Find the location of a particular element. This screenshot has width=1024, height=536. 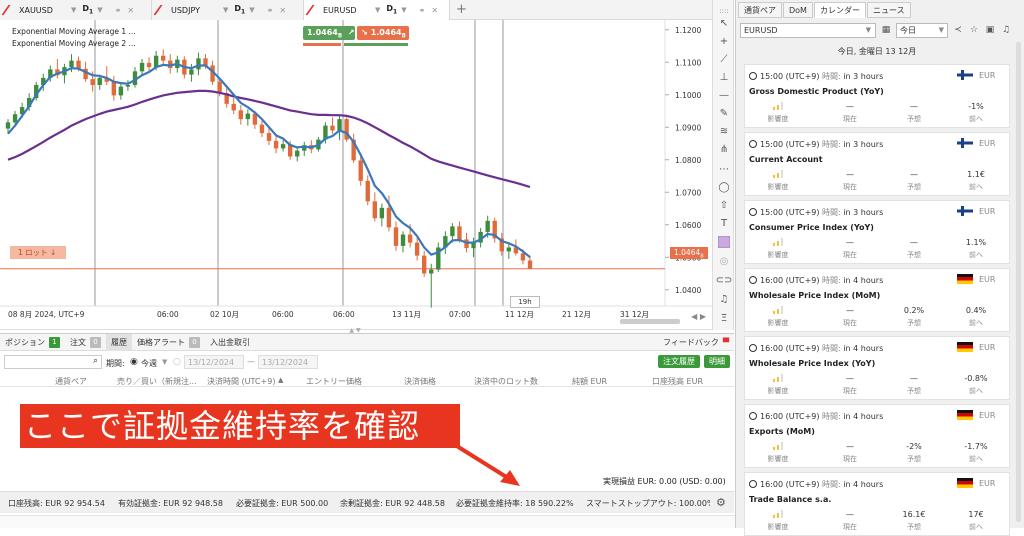

tab-positions: ポジション 1 is located at coordinates (32, 342).